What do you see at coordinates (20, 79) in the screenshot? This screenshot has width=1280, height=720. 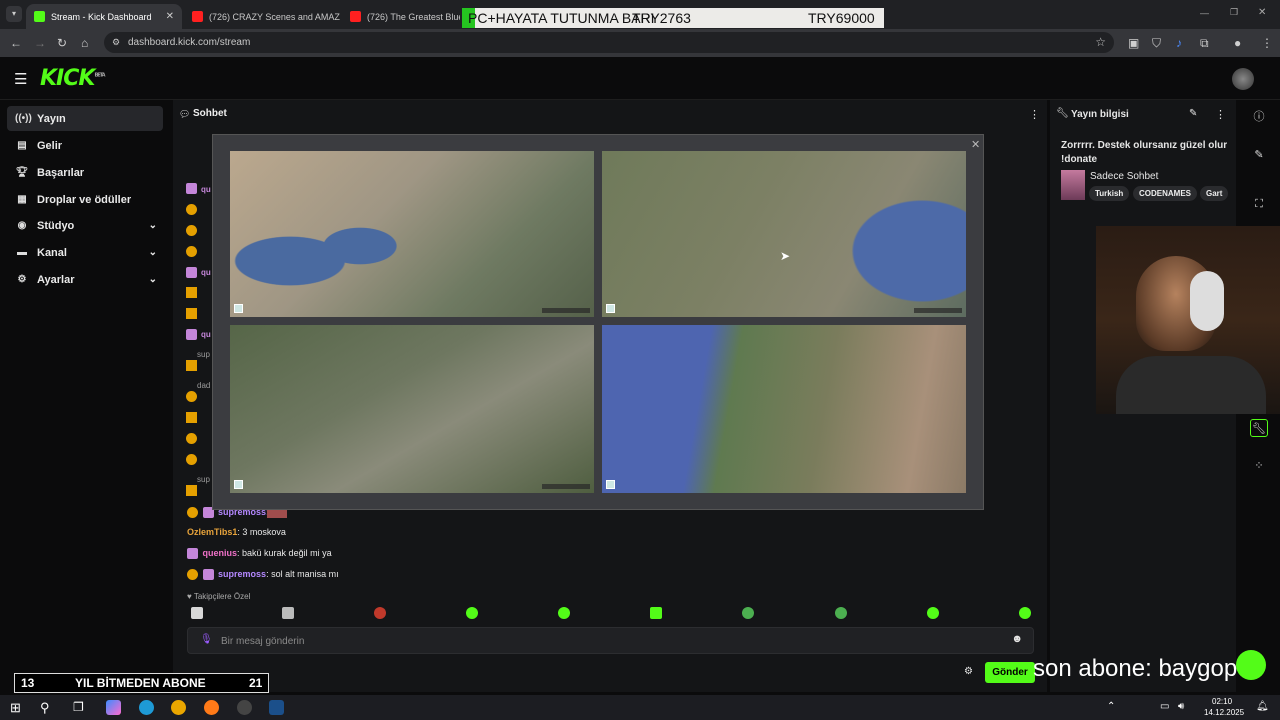 I see `hamburger-menu-icon: ☰` at bounding box center [20, 79].